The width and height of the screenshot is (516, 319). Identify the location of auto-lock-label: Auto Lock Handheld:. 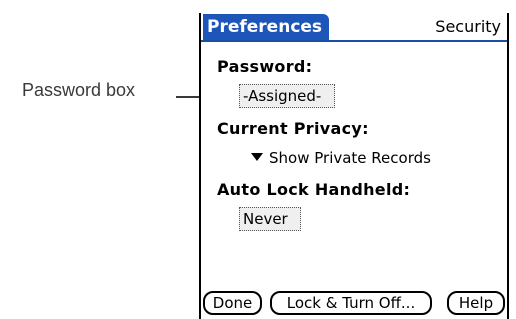
(314, 189).